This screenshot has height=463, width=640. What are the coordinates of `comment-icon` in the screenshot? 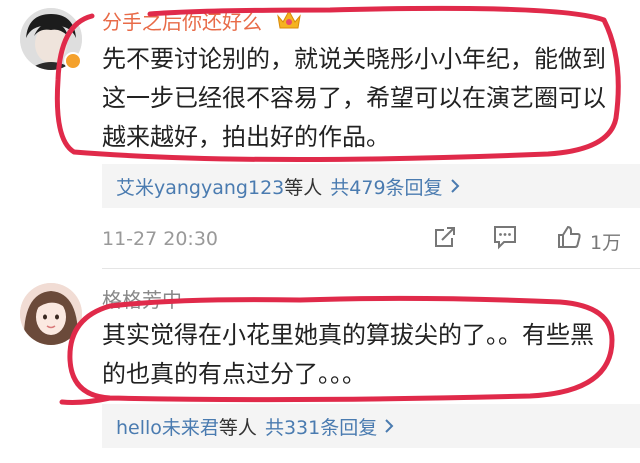 It's located at (505, 237).